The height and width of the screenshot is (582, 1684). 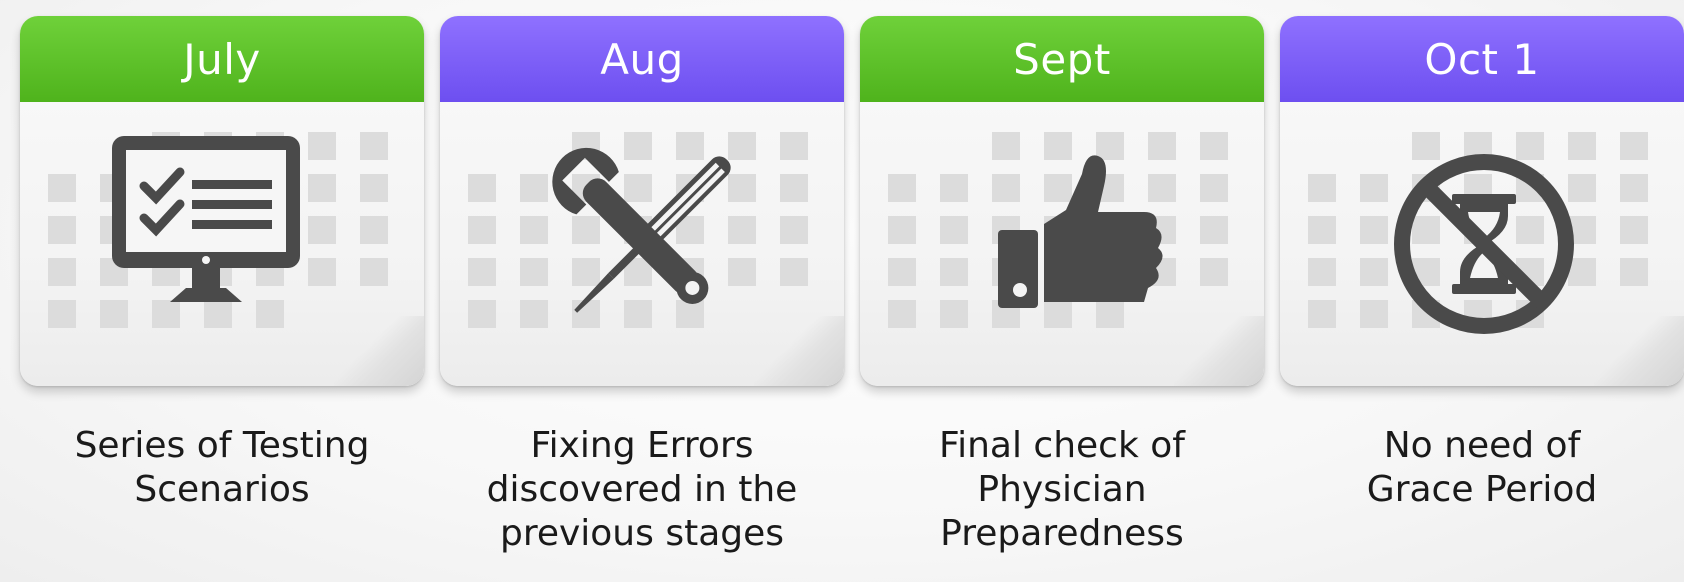 I want to click on thumbs-up-icon, so click(x=1080, y=231).